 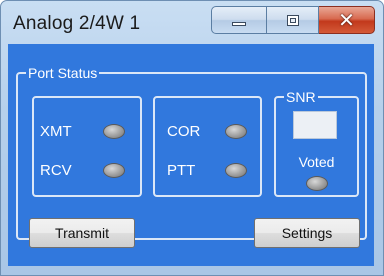 I want to click on snr-group: SNR Voted, so click(x=316, y=143).